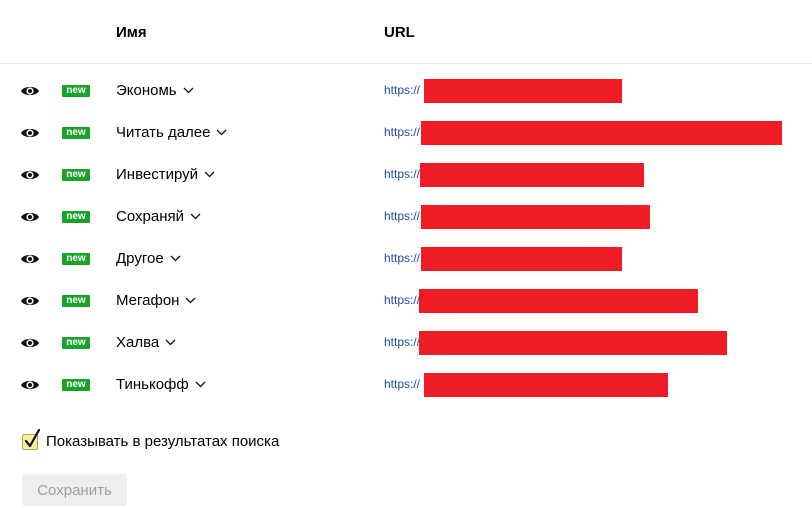  I want to click on row-name-dropdown: Мегафон, so click(156, 300).